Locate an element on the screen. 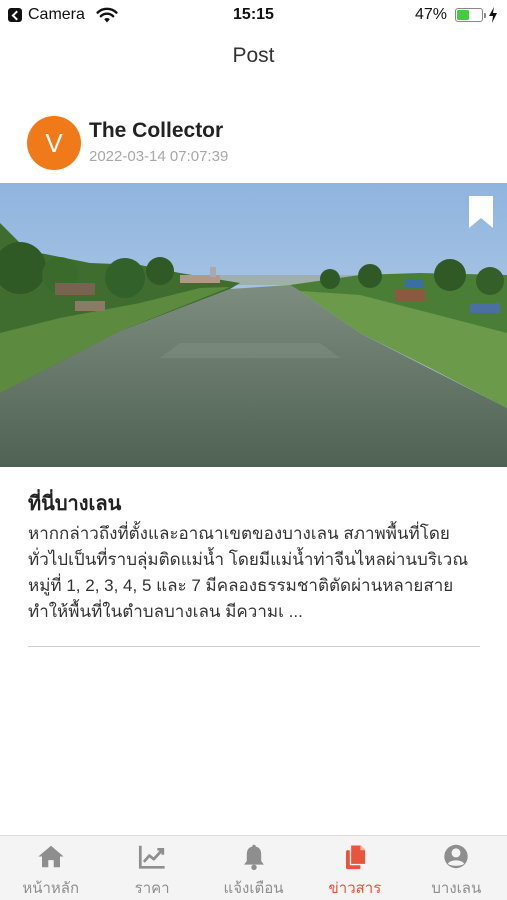 Image resolution: width=507 pixels, height=900 pixels. divider is located at coordinates (254, 646).